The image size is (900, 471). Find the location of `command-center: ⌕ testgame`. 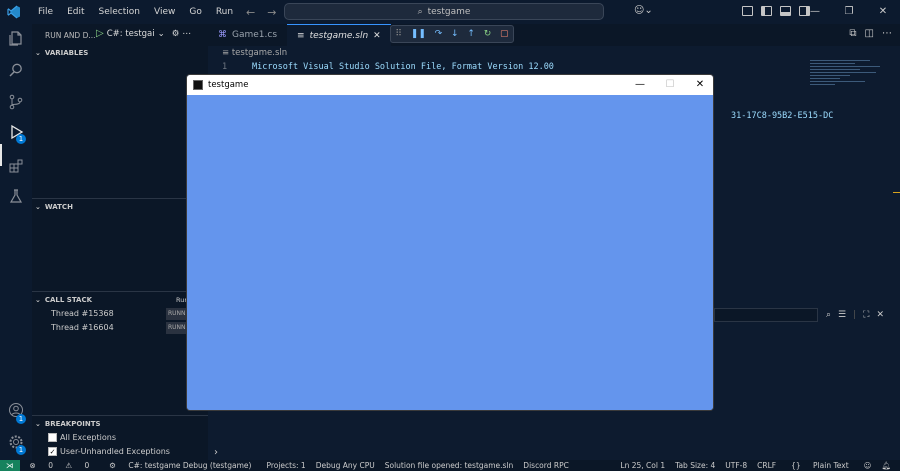

command-center: ⌕ testgame is located at coordinates (444, 11).